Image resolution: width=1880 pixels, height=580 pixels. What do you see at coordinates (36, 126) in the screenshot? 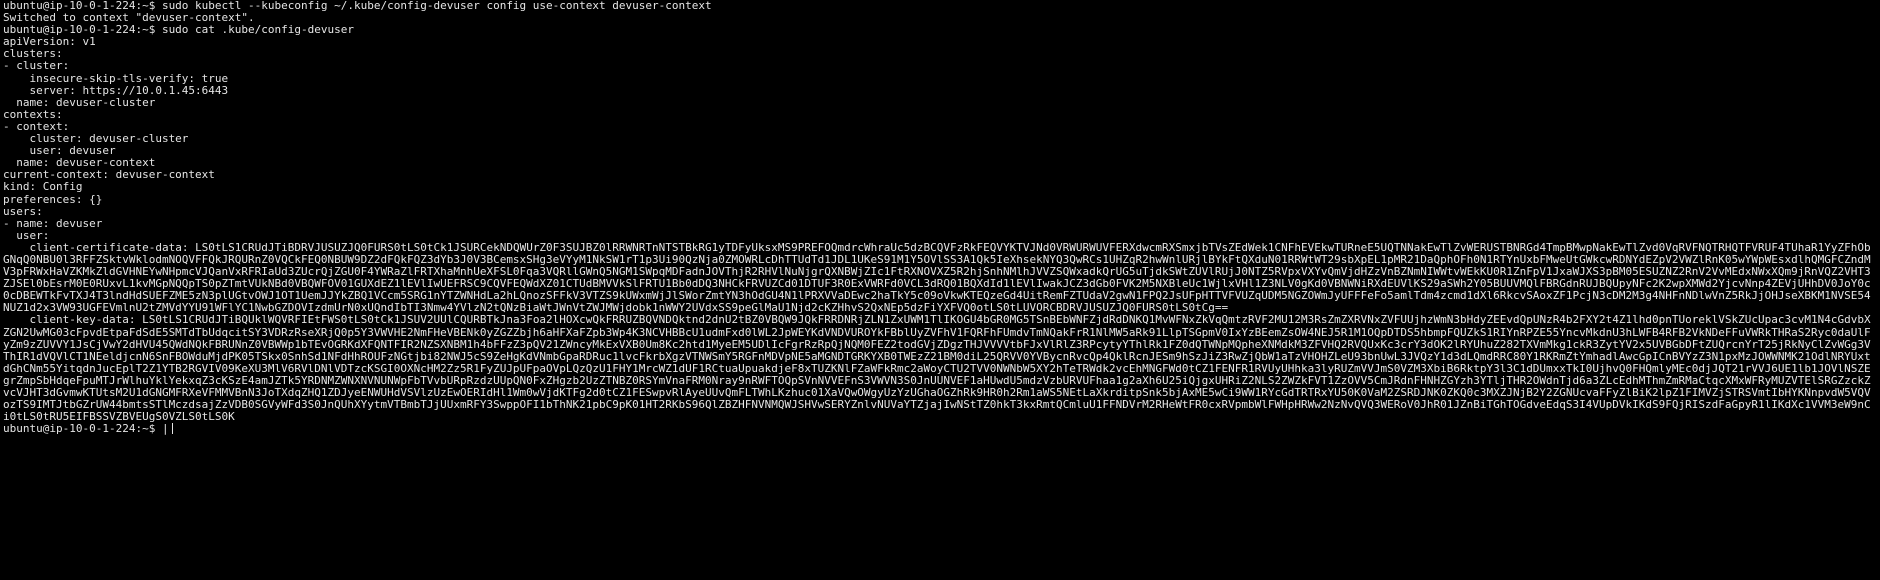
I see `output-line: - context:` at bounding box center [36, 126].